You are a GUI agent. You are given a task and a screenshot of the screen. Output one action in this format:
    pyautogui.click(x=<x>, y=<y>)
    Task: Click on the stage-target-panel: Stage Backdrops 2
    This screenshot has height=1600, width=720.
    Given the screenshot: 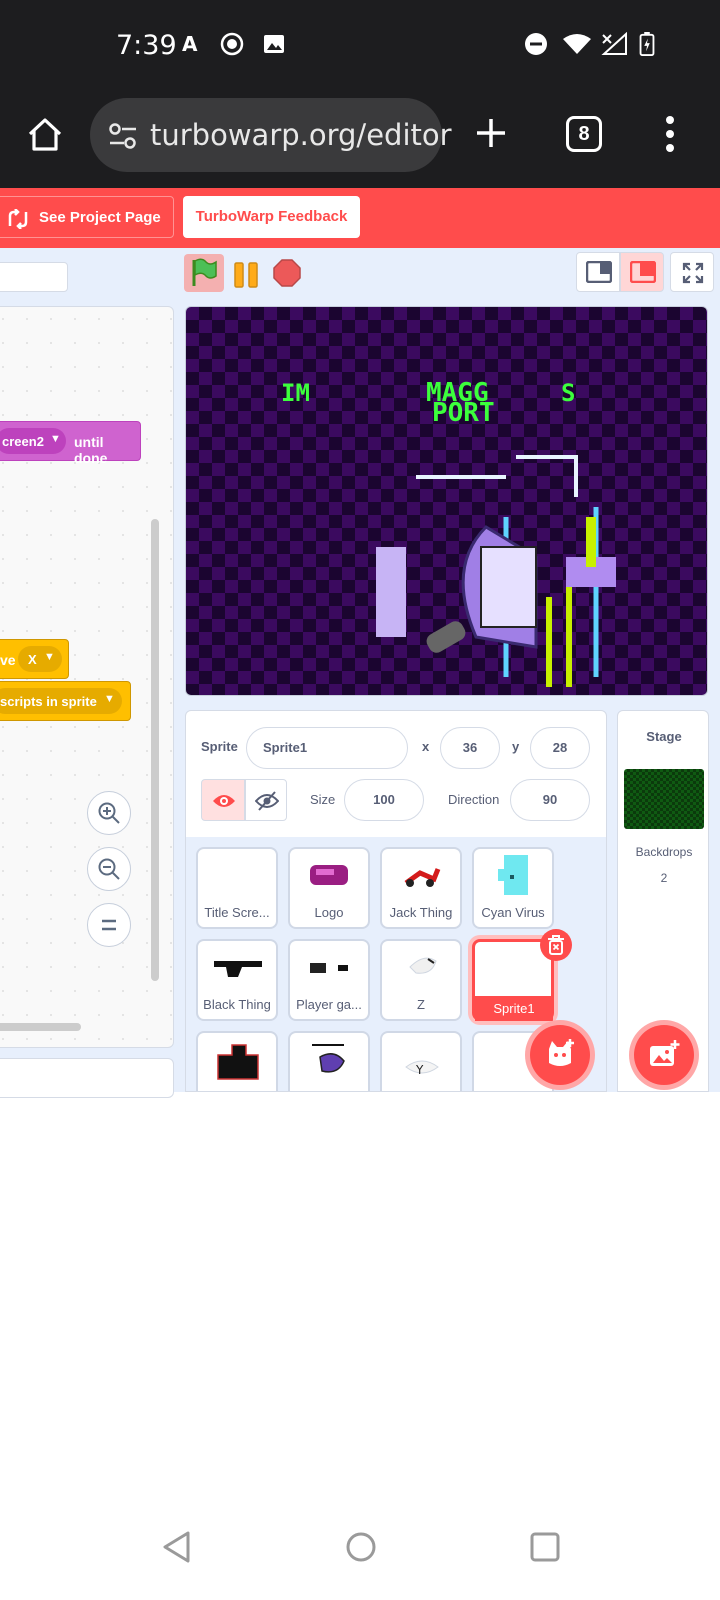 What is the action you would take?
    pyautogui.click(x=663, y=901)
    